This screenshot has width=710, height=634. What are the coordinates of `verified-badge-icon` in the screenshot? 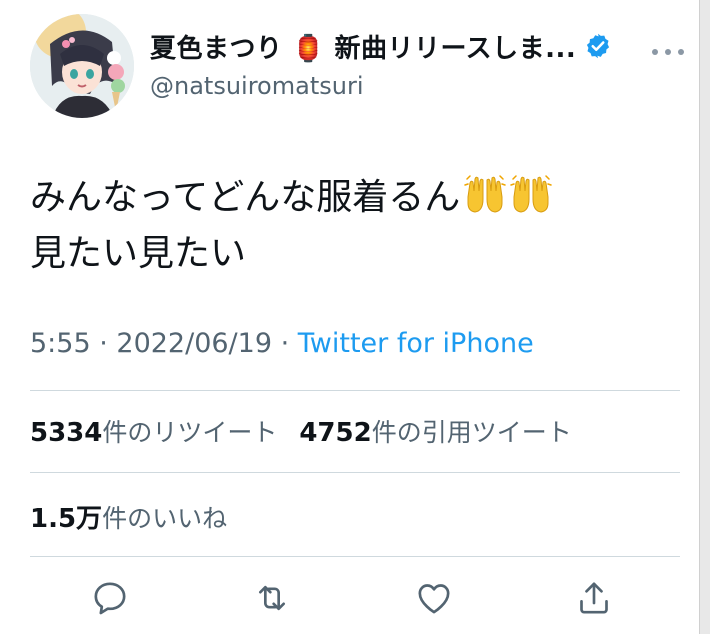 It's located at (598, 46).